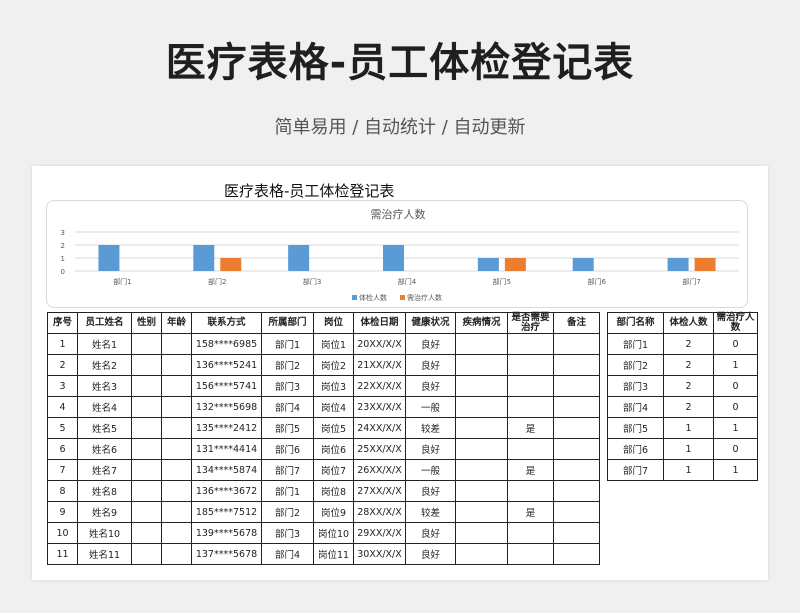 The width and height of the screenshot is (800, 613). What do you see at coordinates (104, 449) in the screenshot?
I see `table-cell: 姓名6` at bounding box center [104, 449].